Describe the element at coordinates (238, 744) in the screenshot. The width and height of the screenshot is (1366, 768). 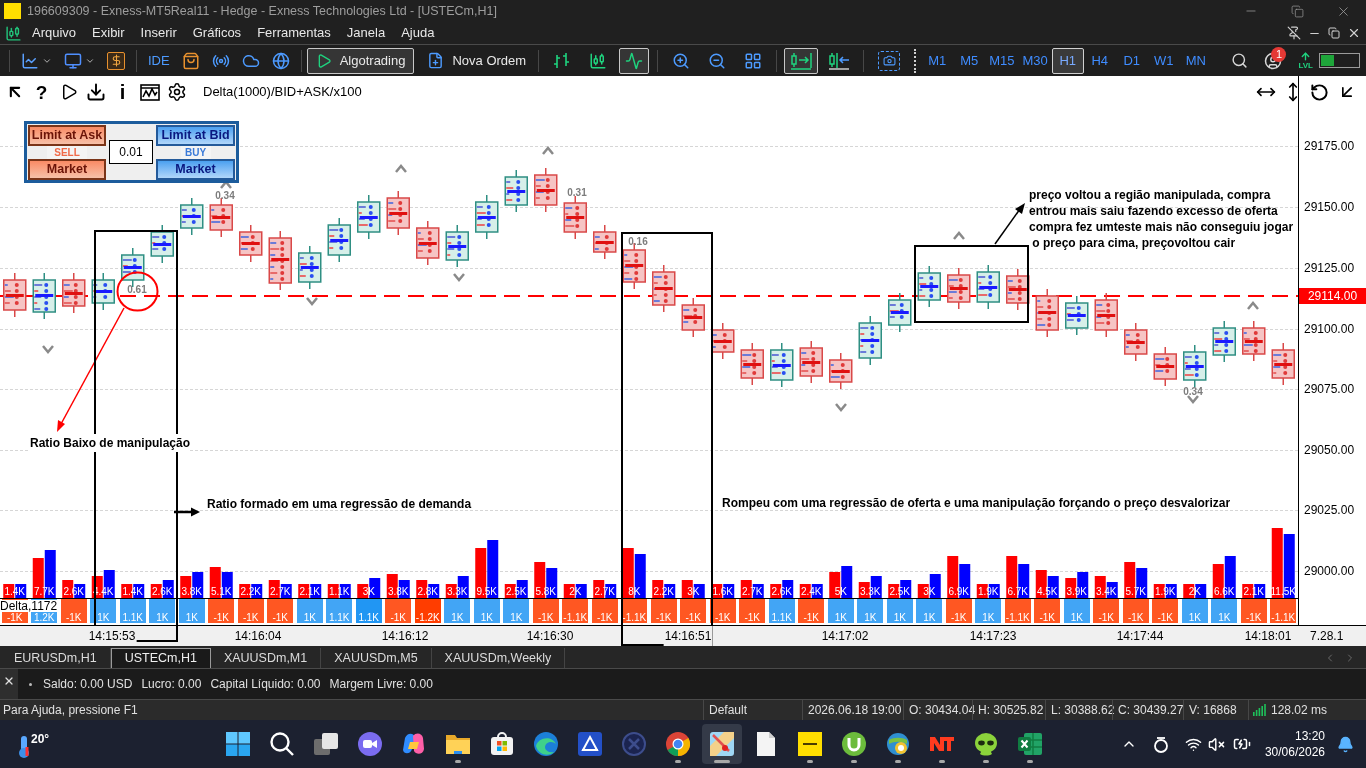
I see `grid-squares-icon` at that location.